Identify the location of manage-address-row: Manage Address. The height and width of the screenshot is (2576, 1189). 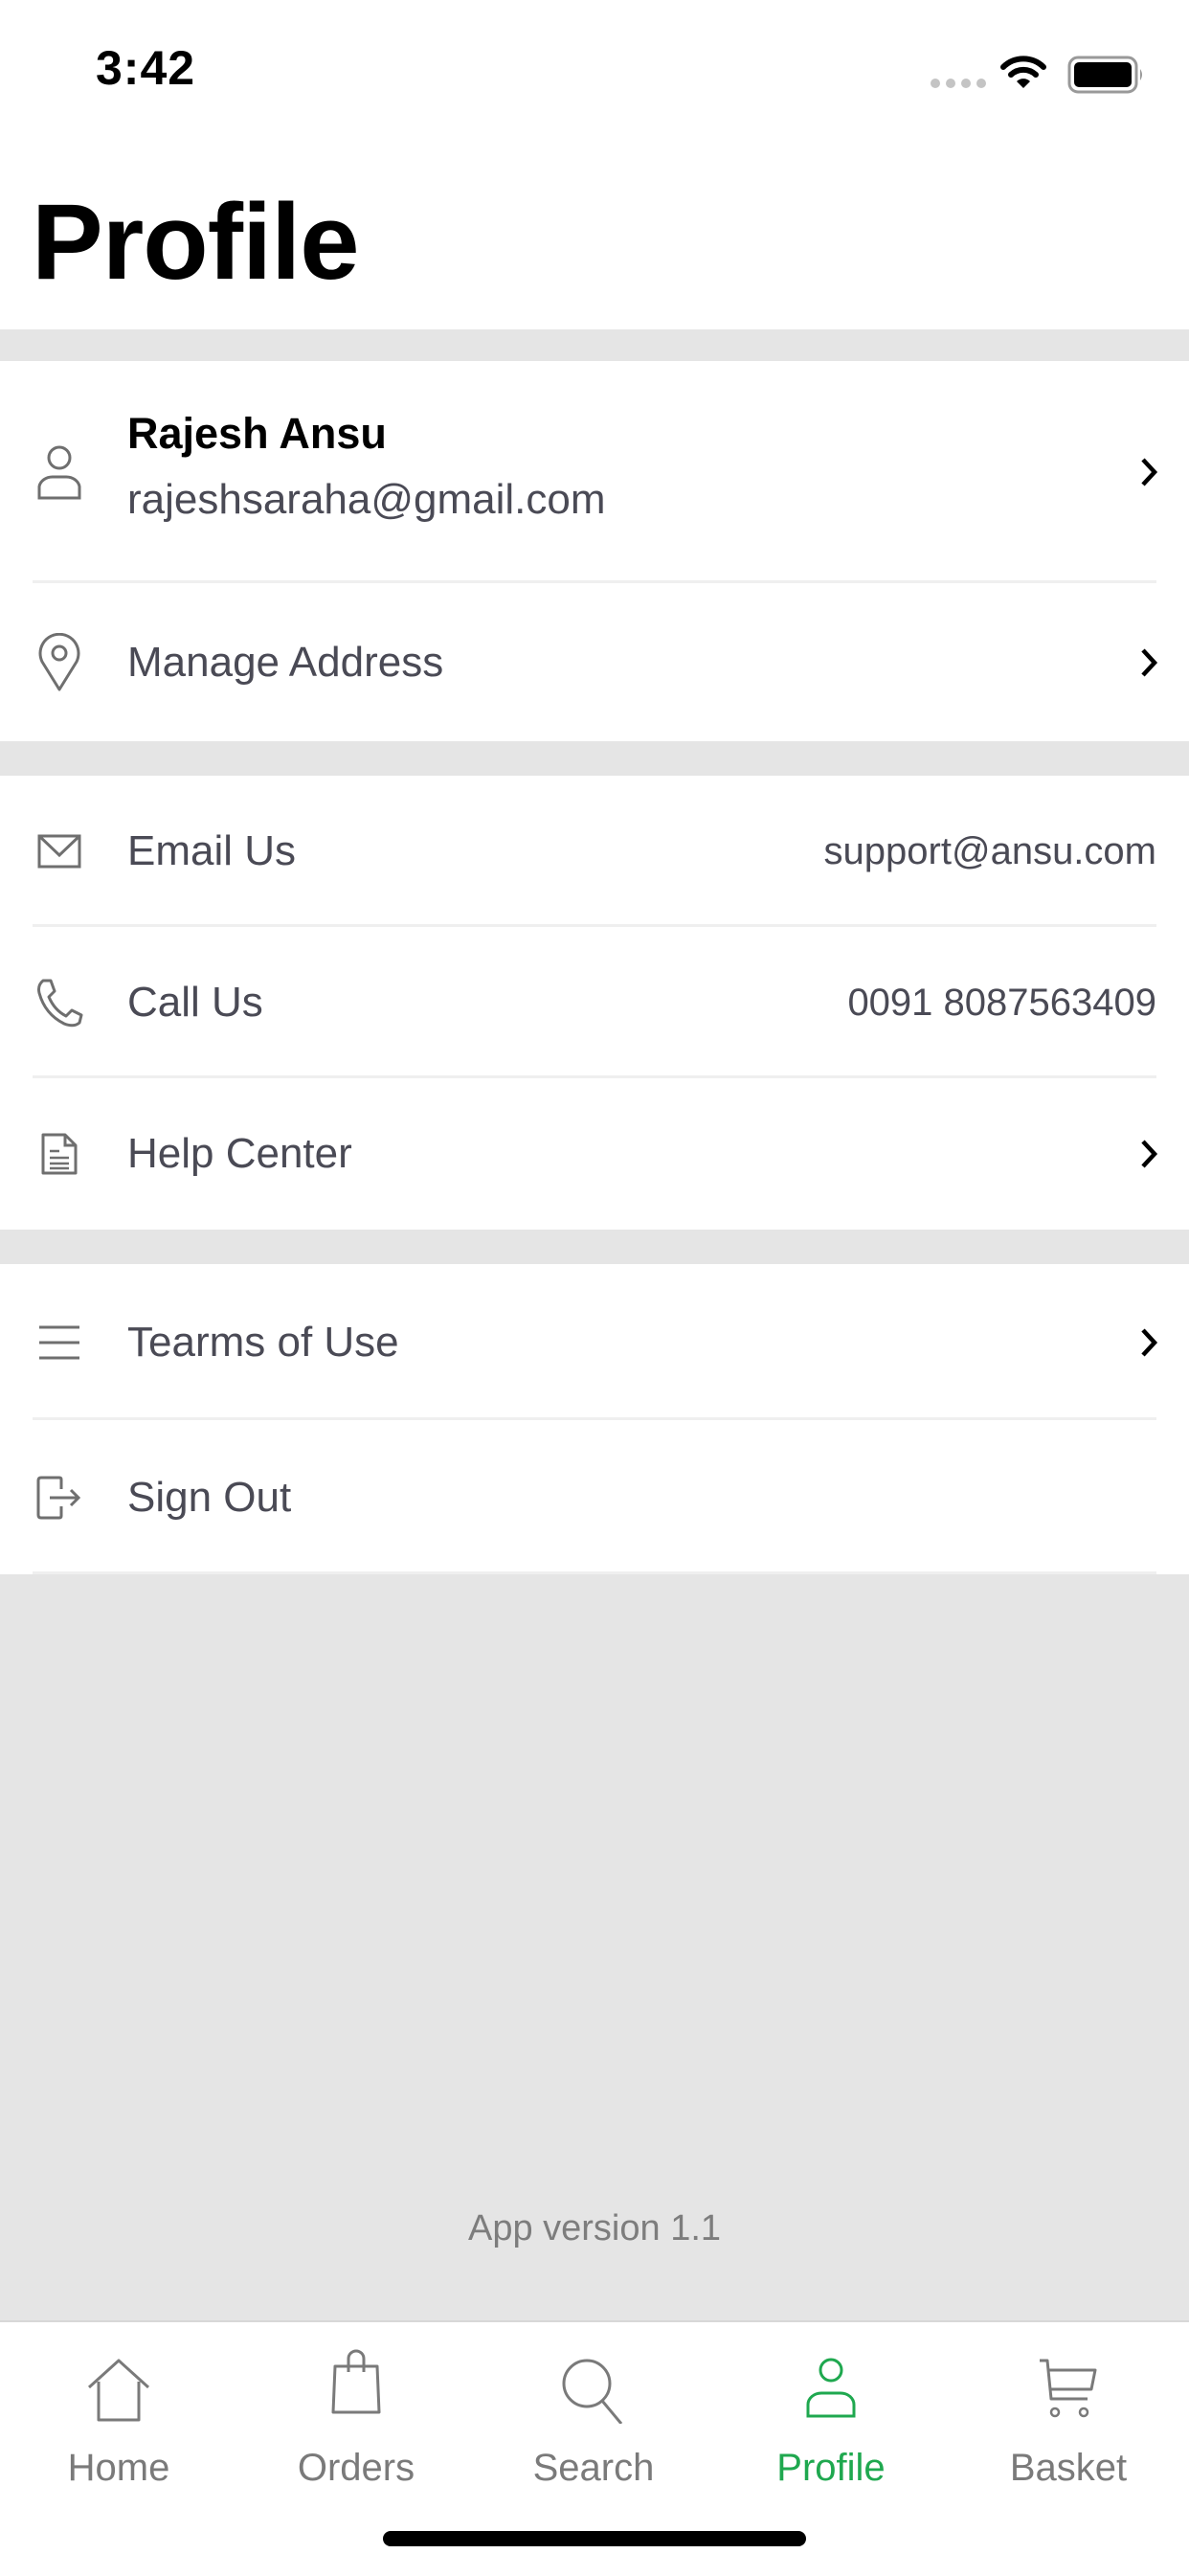
(594, 662).